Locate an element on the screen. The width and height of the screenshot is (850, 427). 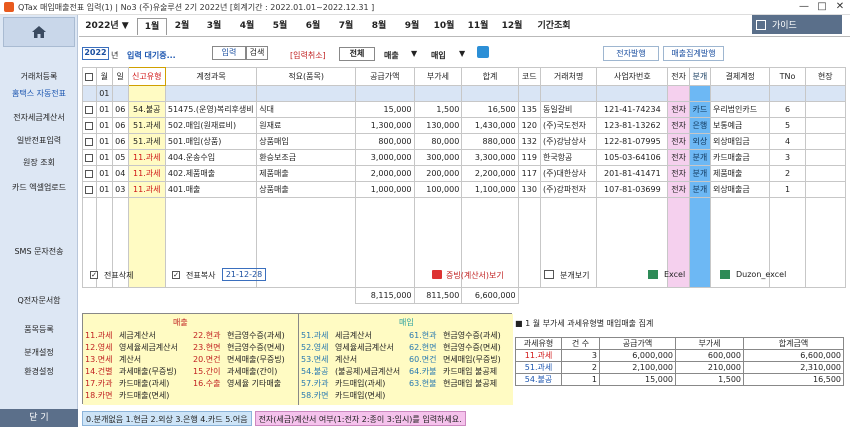
tab-month-7: 7월 is located at coordinates (346, 26).